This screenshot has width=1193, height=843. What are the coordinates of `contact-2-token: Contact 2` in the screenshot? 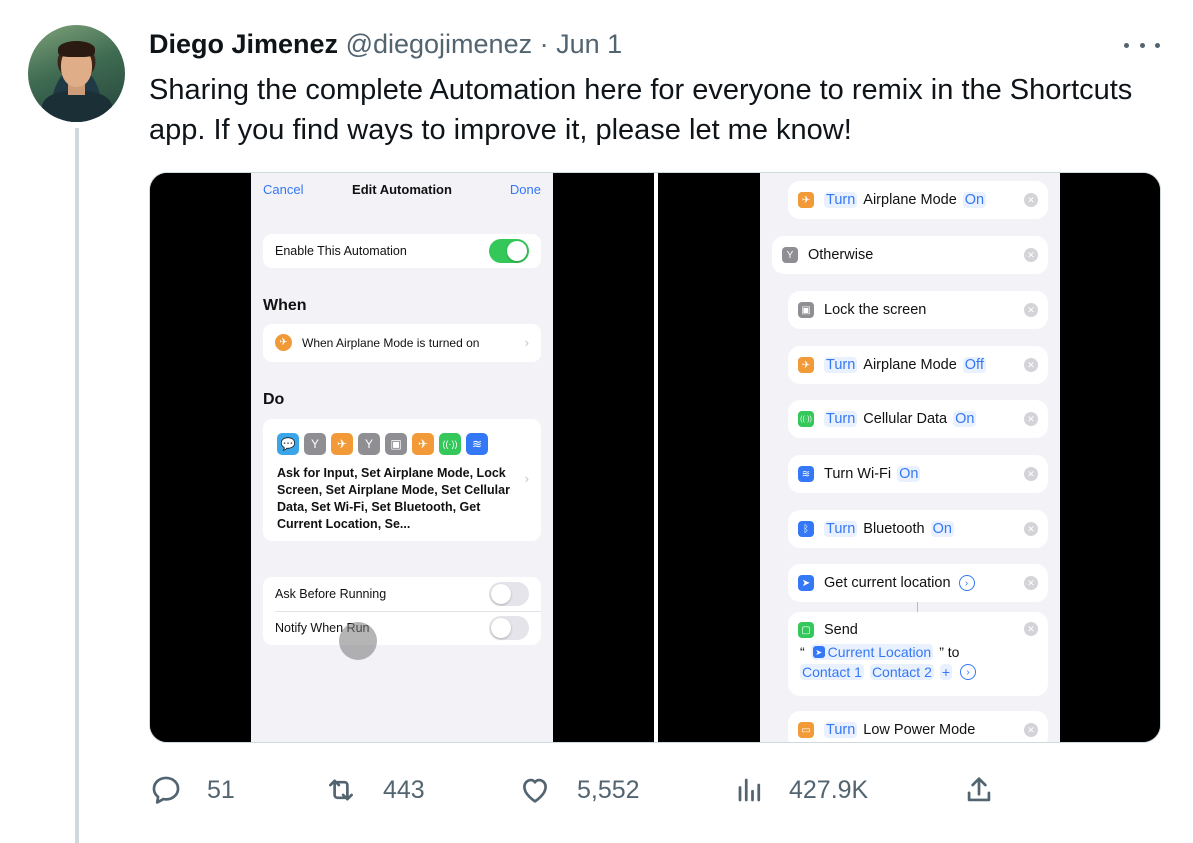 It's located at (901, 672).